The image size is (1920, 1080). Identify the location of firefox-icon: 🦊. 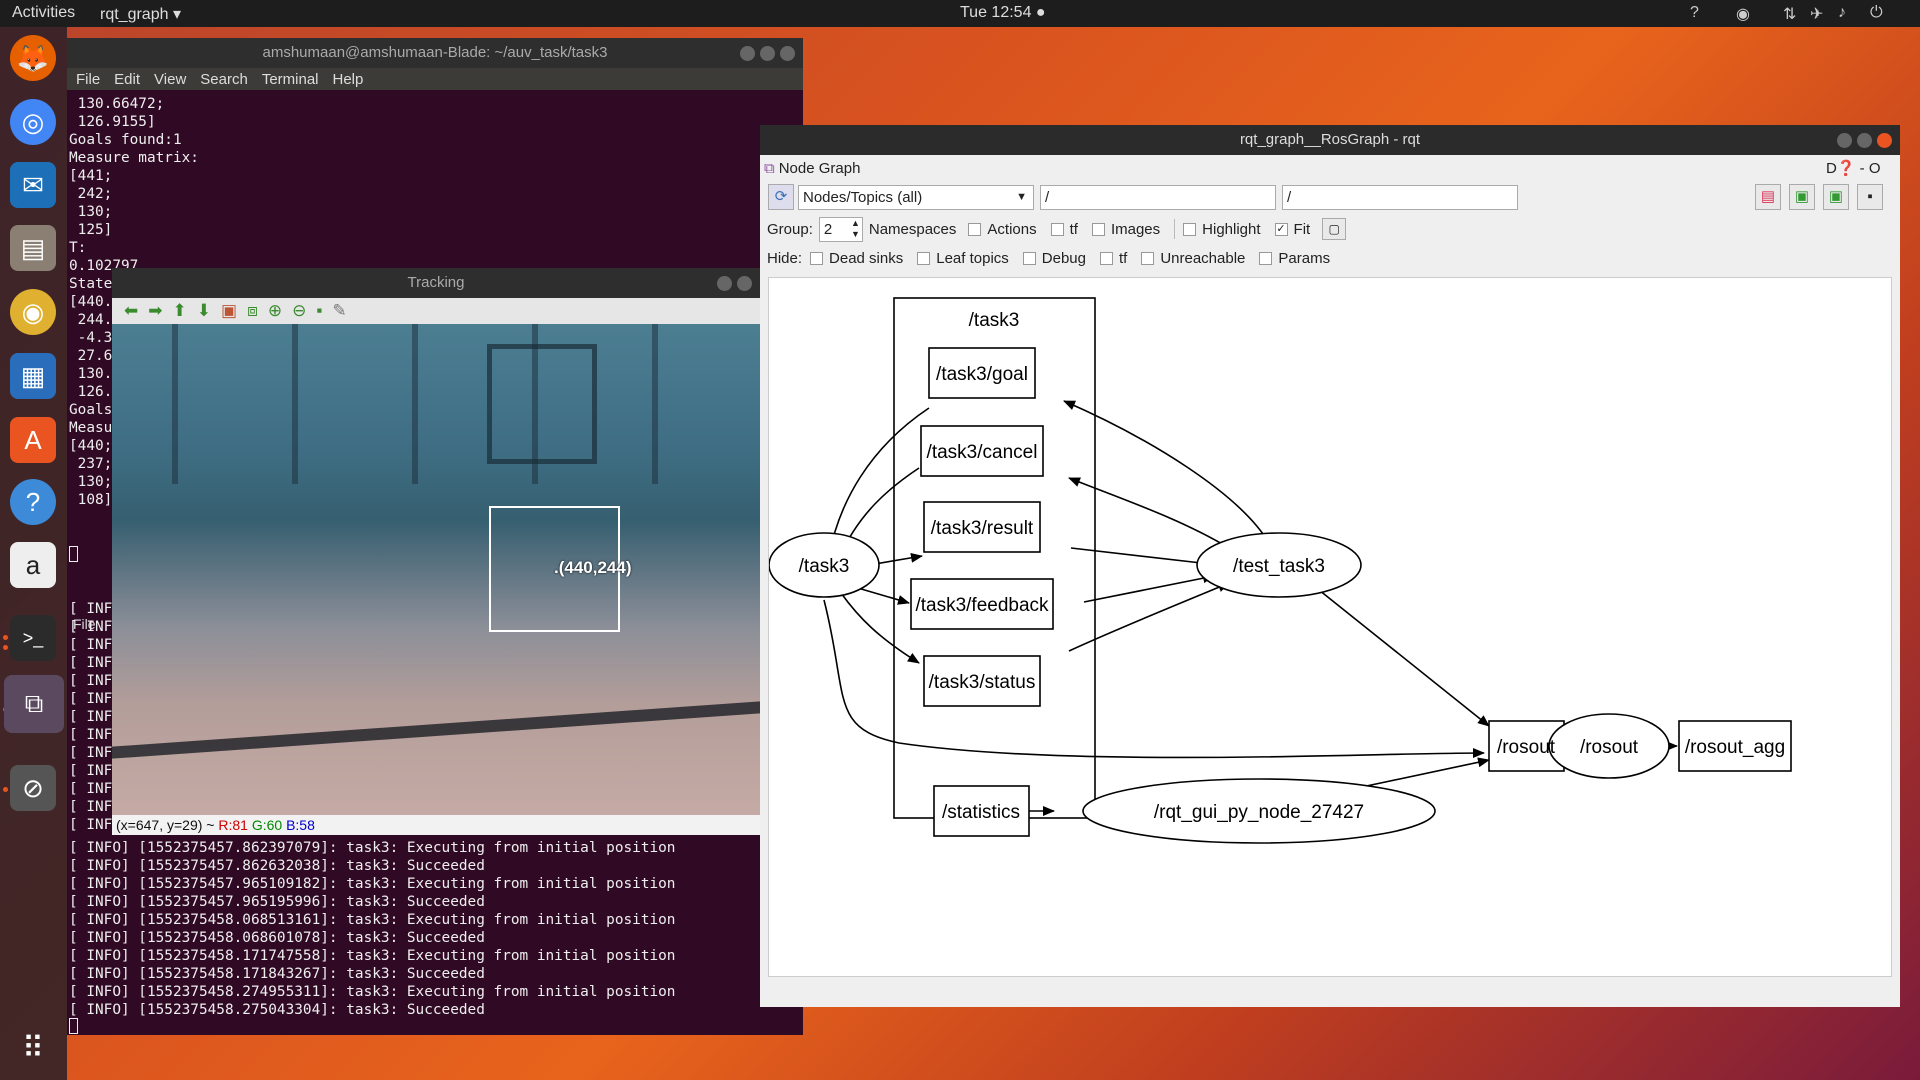
(33, 58).